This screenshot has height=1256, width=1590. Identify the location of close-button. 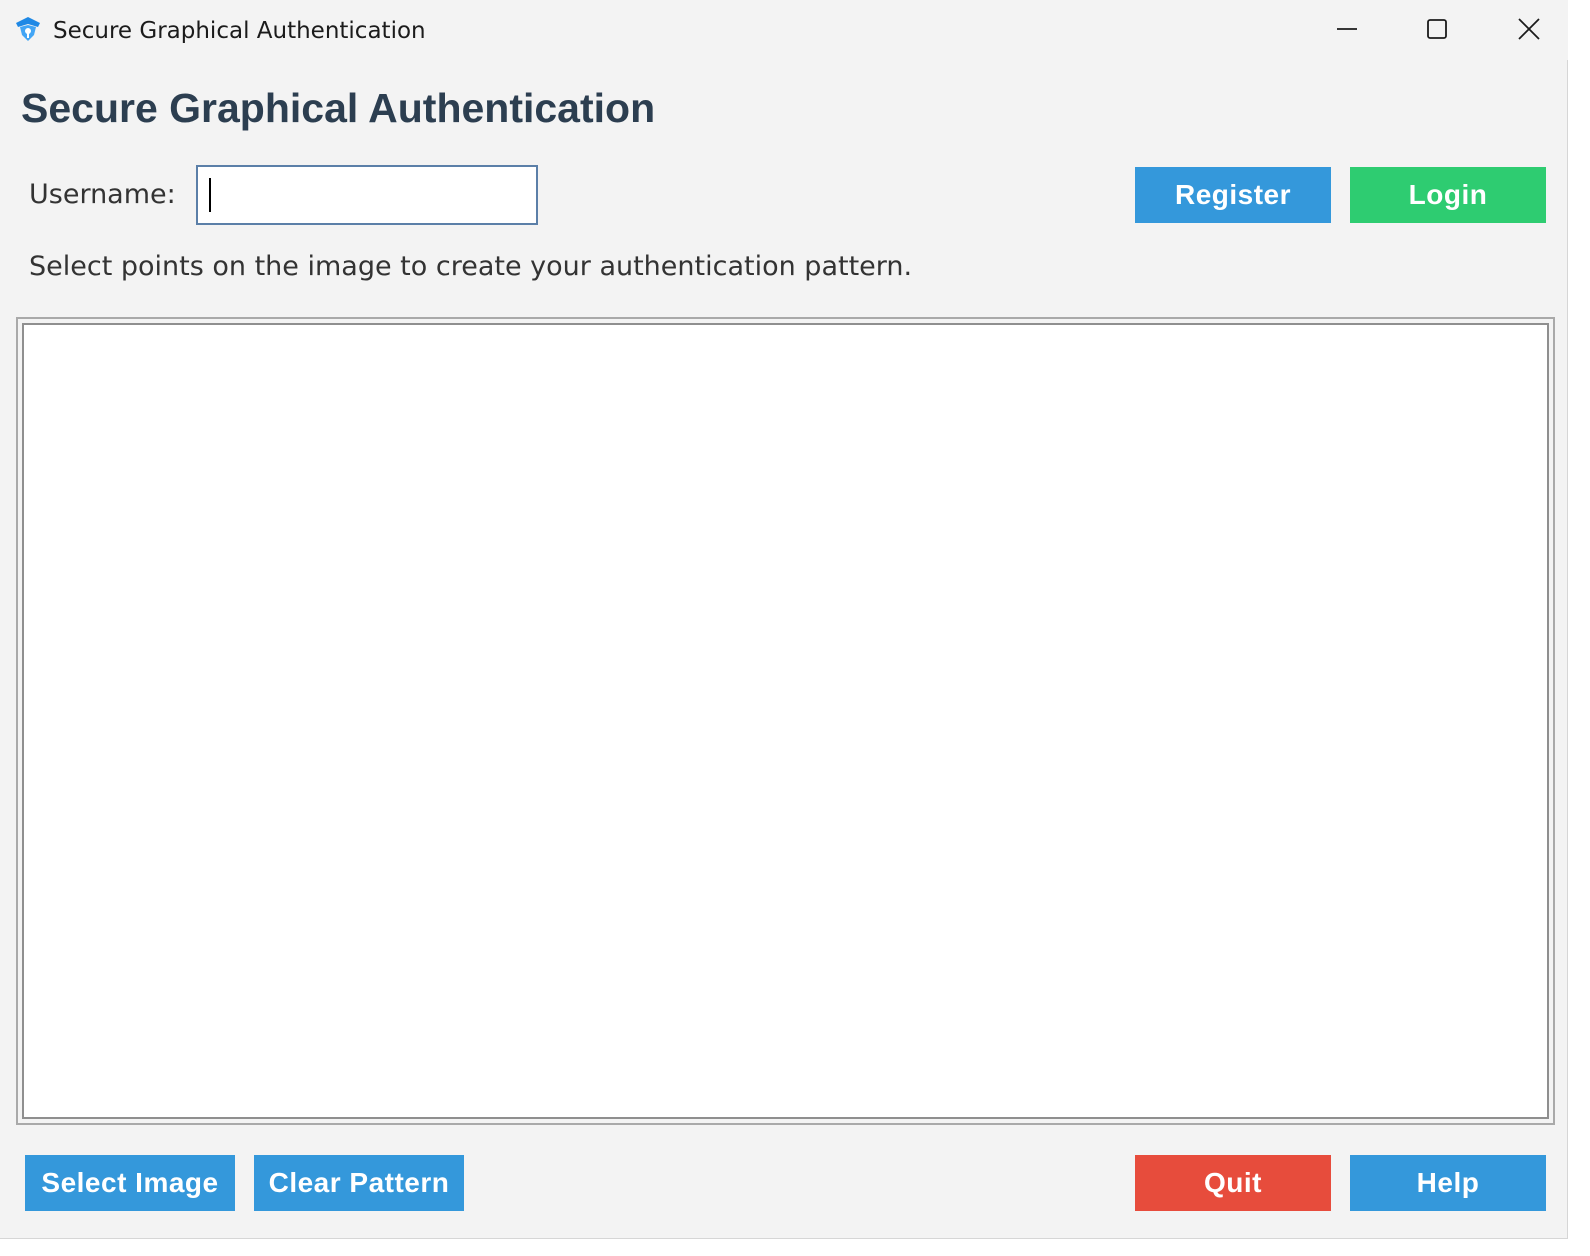
(1529, 29).